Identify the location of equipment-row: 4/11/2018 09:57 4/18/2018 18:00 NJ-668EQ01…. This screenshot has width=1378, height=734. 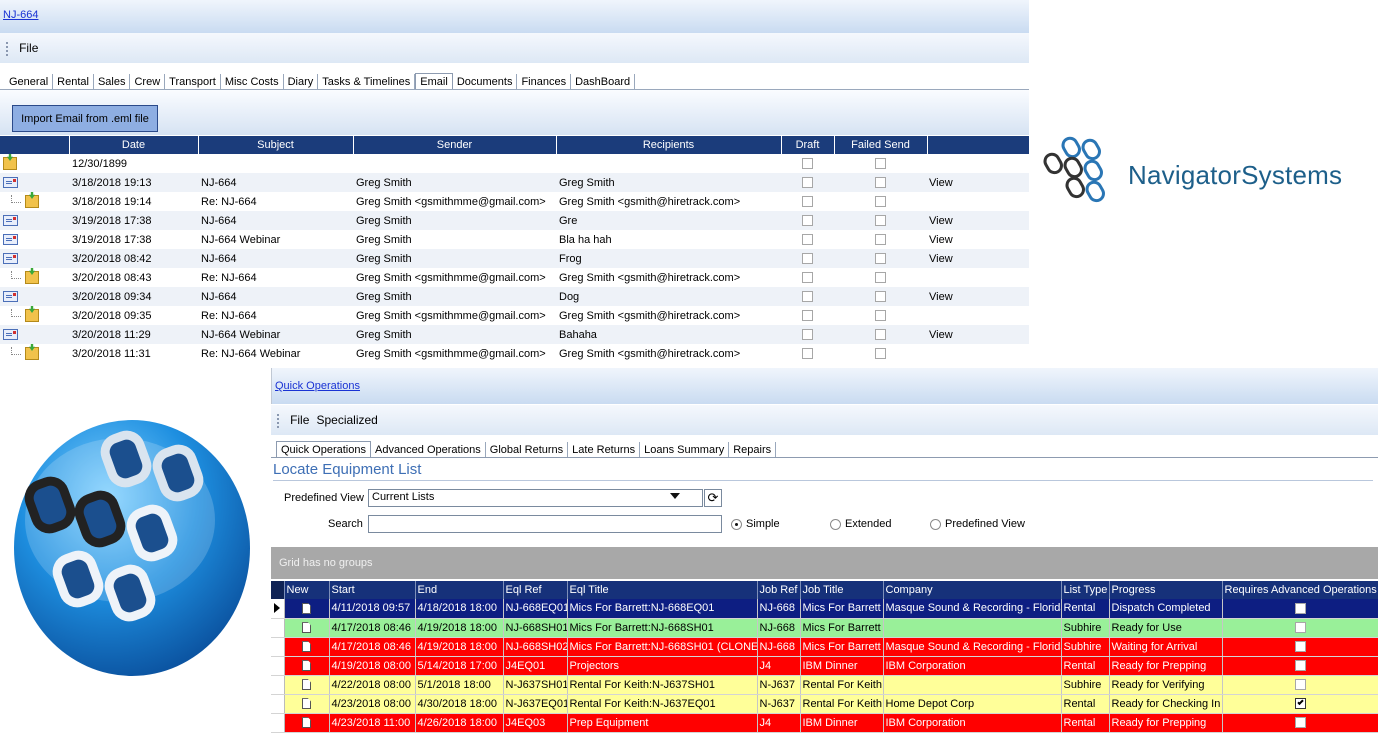
(824, 609).